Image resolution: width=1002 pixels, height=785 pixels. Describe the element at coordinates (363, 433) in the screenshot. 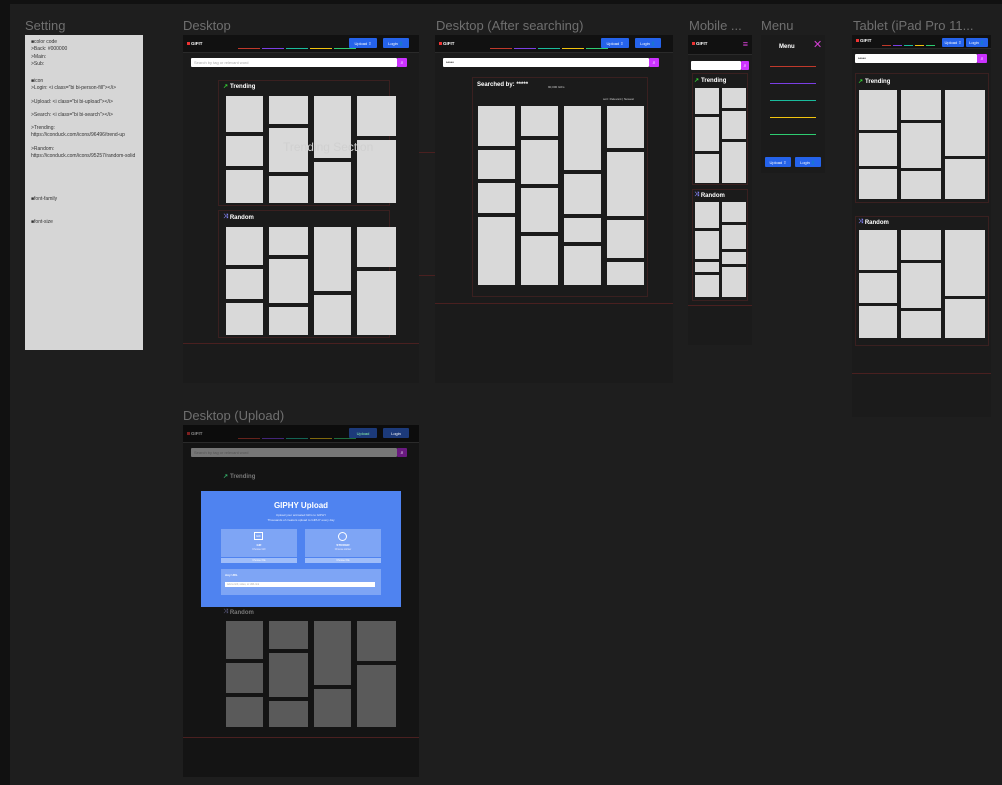

I see `upload-button: Upload` at that location.